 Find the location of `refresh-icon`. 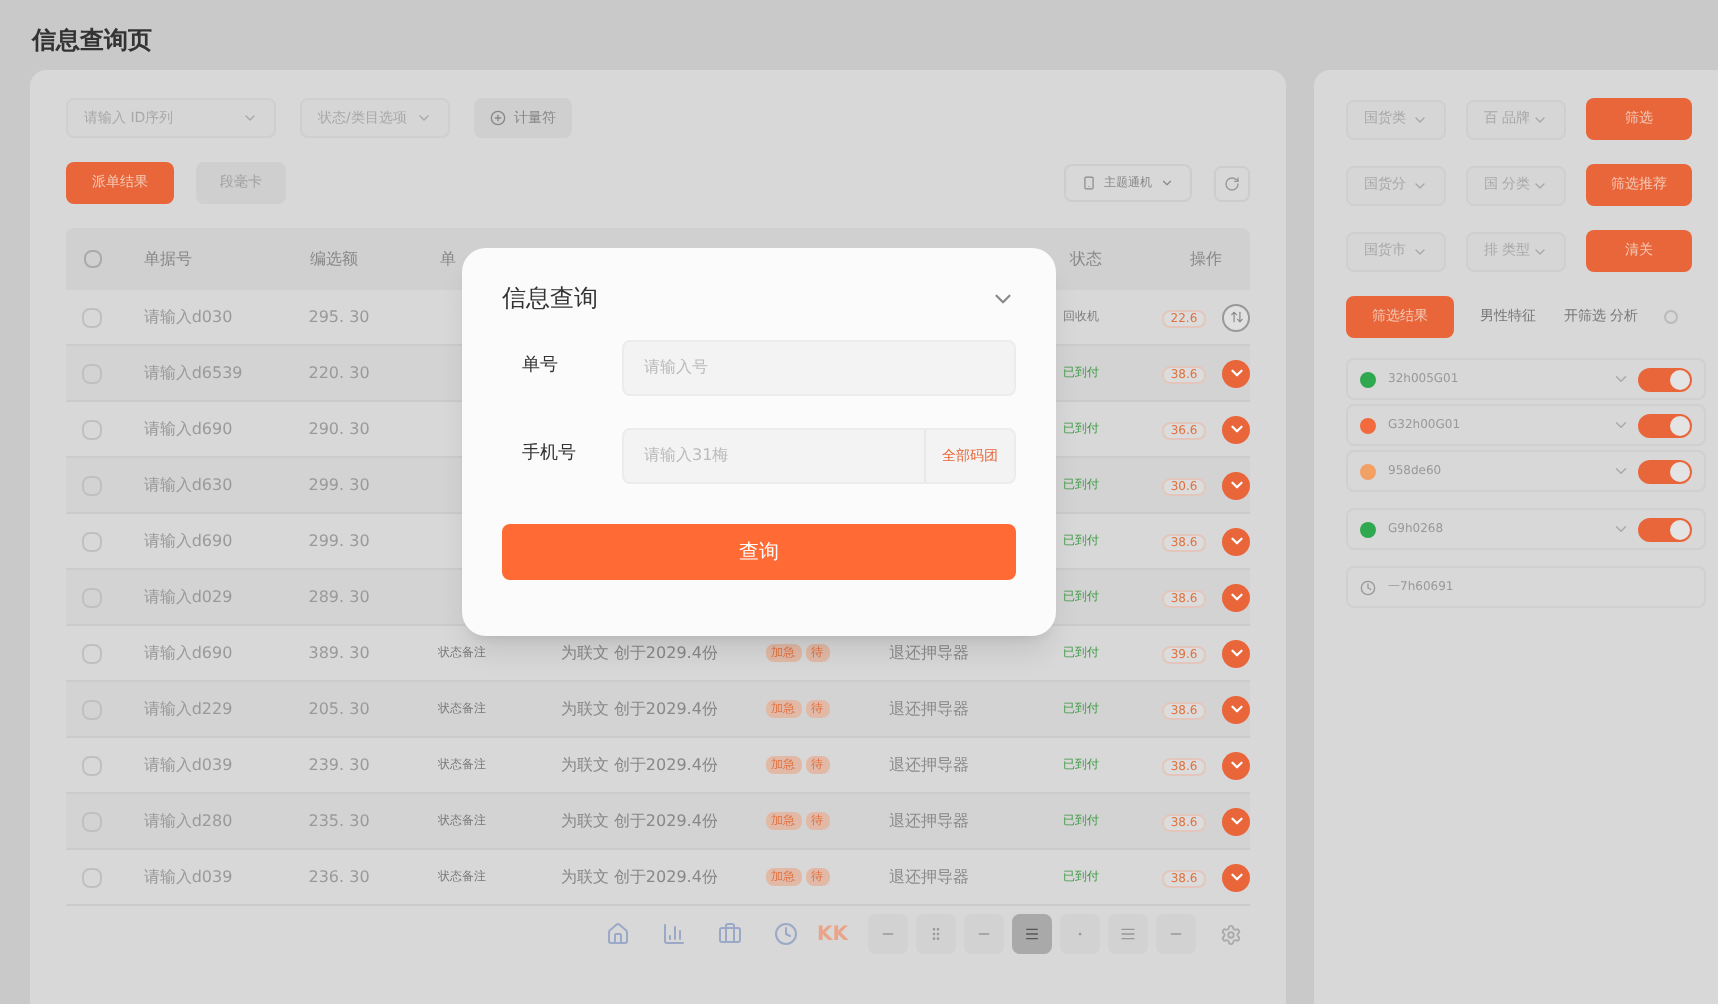

refresh-icon is located at coordinates (1232, 183).